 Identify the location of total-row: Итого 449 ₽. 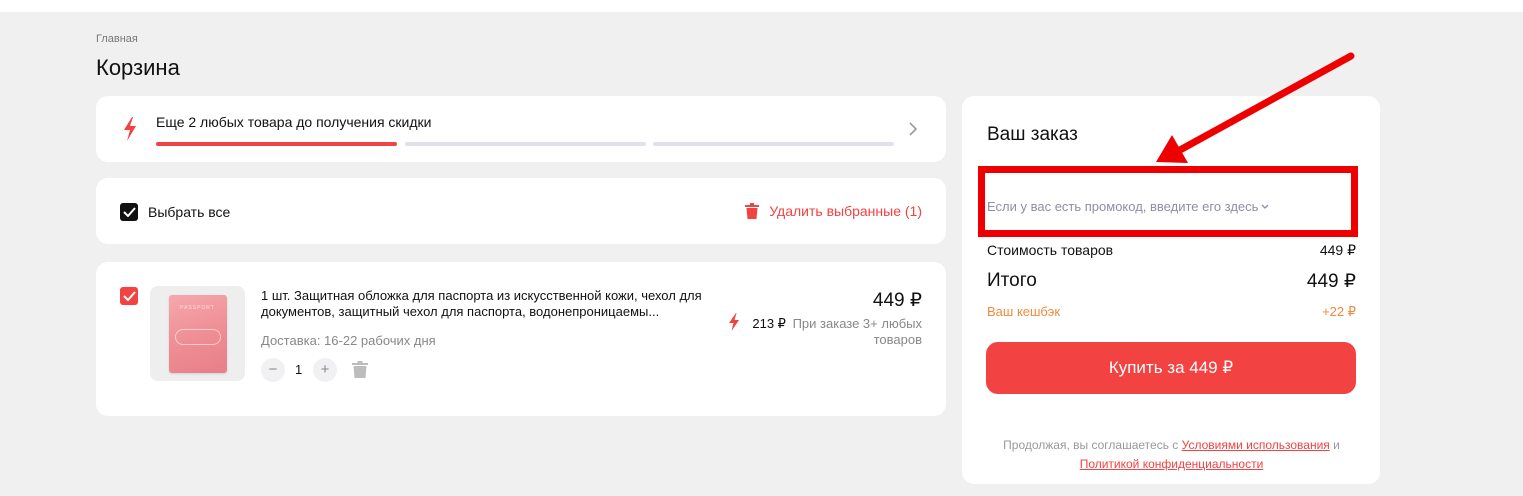
(1171, 281).